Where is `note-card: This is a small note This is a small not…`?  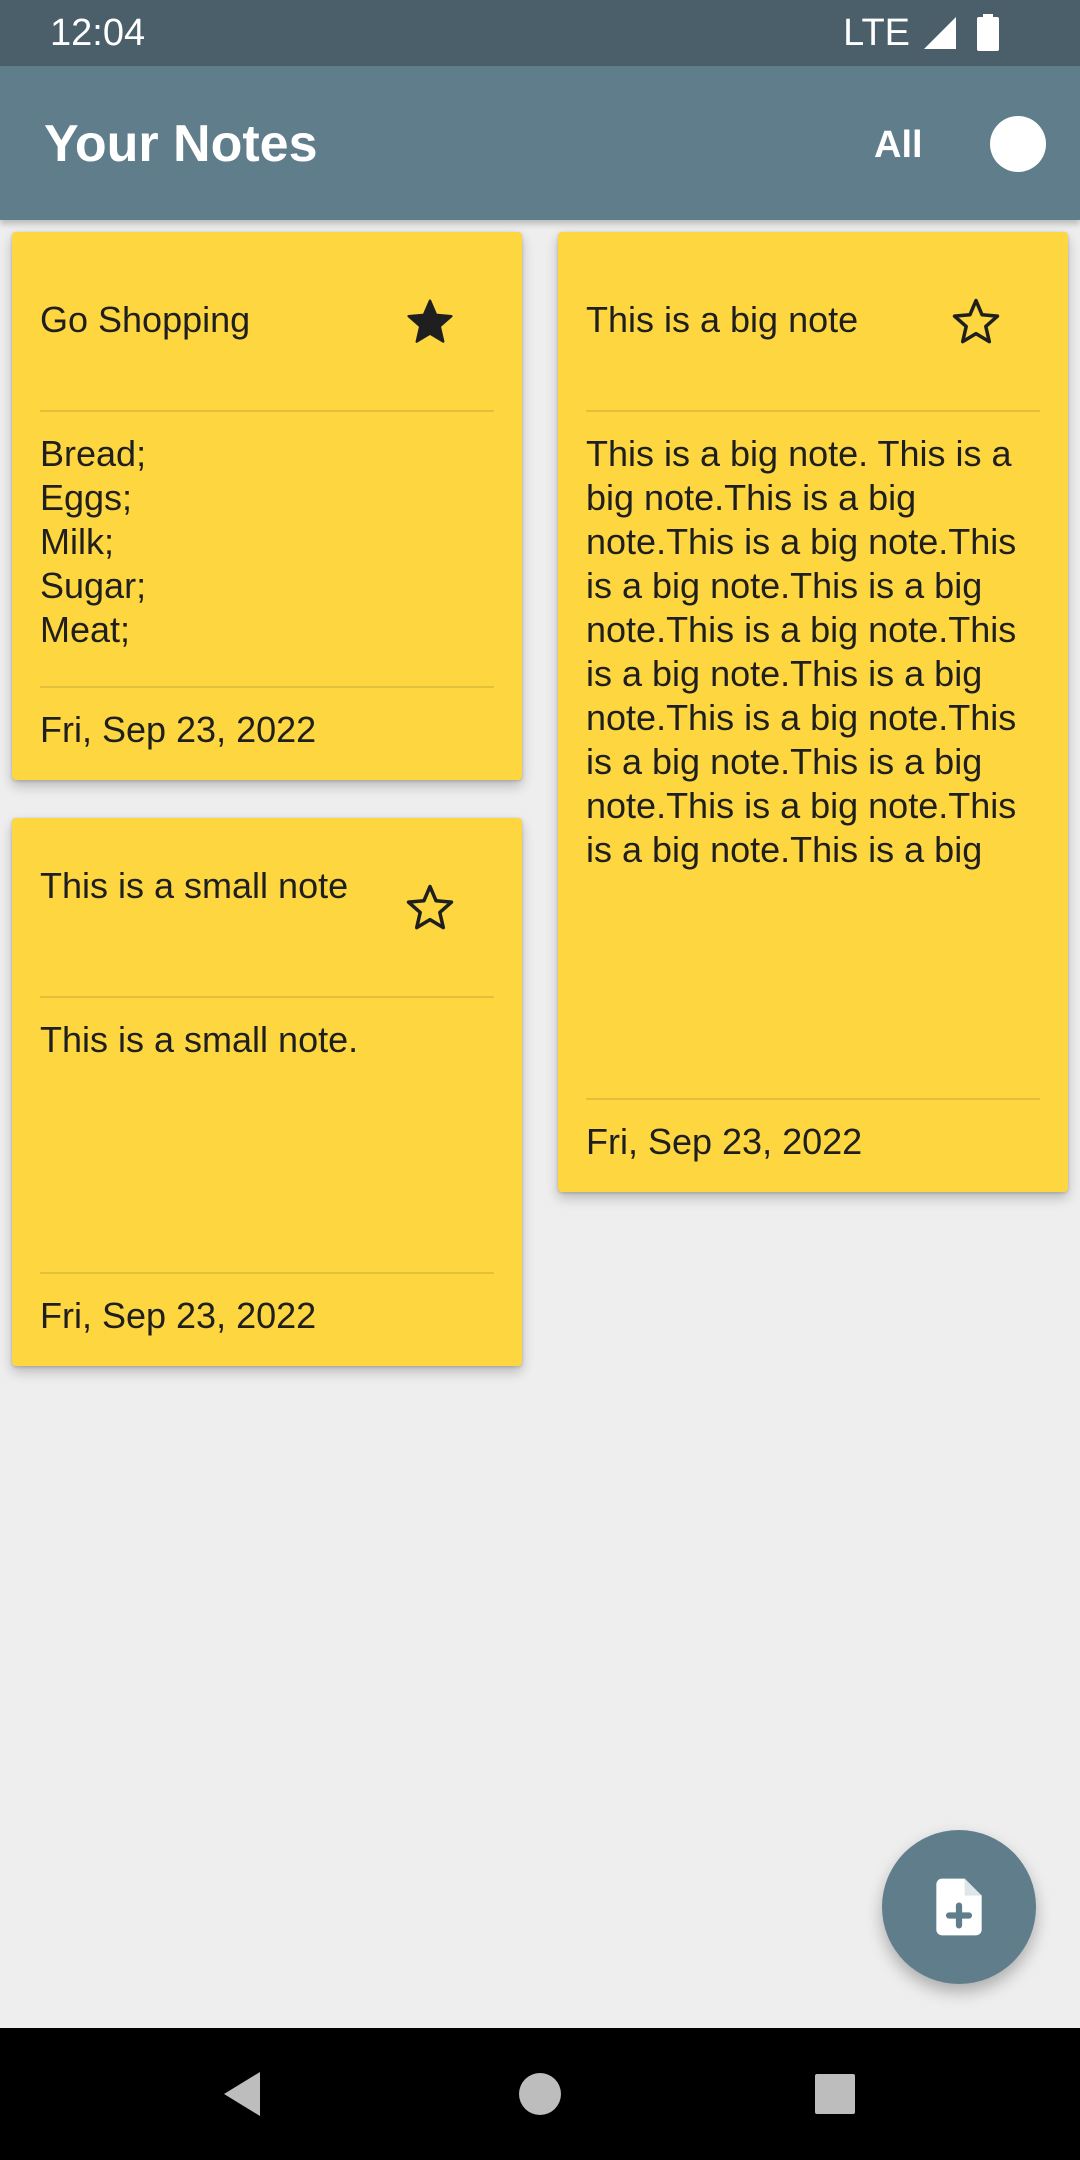
note-card: This is a small note This is a small not… is located at coordinates (267, 1092).